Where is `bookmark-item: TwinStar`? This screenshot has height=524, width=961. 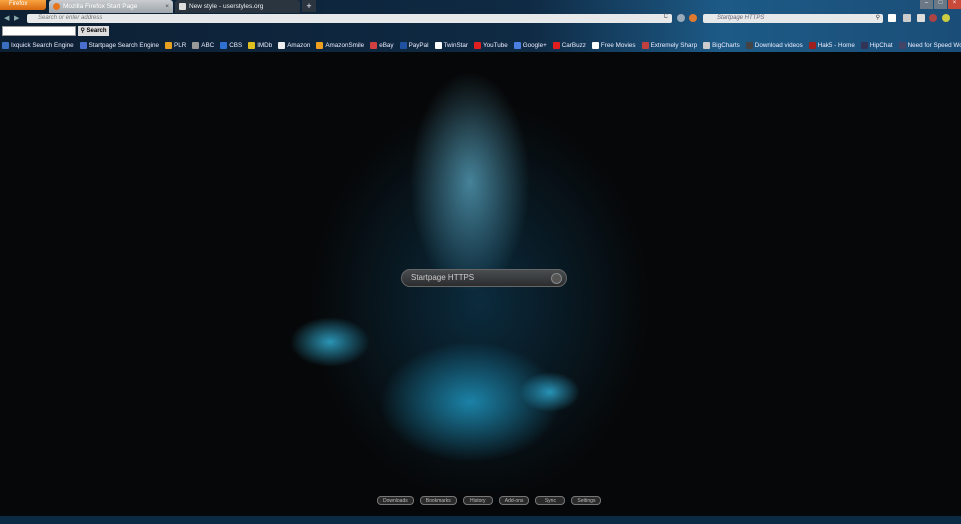
bookmark-item: TwinStar is located at coordinates (451, 45).